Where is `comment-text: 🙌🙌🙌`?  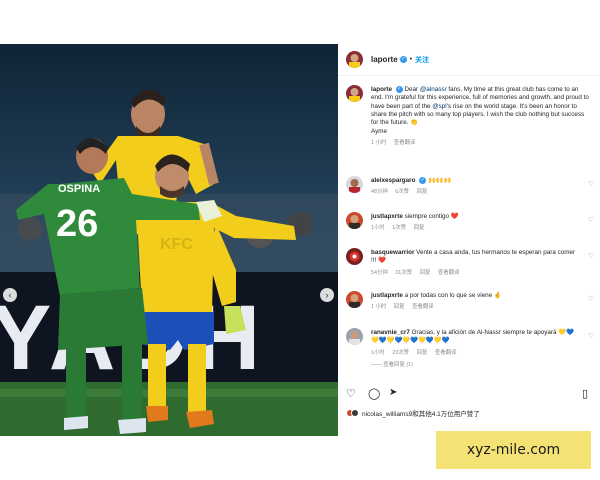 comment-text: 🙌🙌🙌 is located at coordinates (439, 181).